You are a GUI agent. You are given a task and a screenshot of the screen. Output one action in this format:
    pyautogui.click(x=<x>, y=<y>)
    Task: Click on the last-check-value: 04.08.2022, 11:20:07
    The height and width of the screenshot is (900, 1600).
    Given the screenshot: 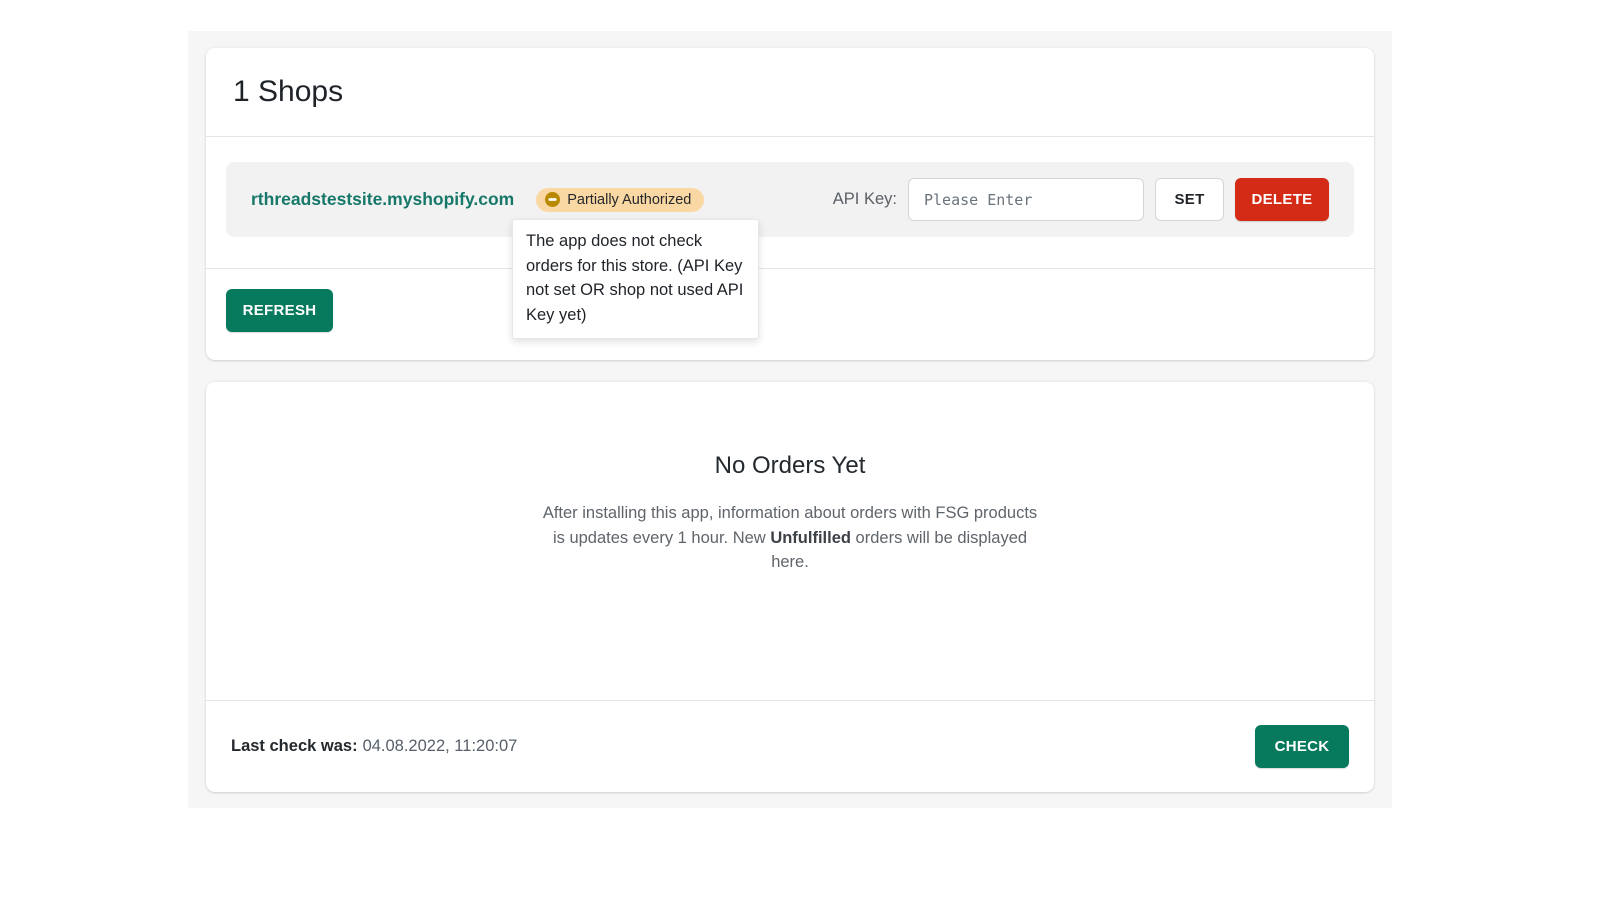 What is the action you would take?
    pyautogui.click(x=440, y=746)
    